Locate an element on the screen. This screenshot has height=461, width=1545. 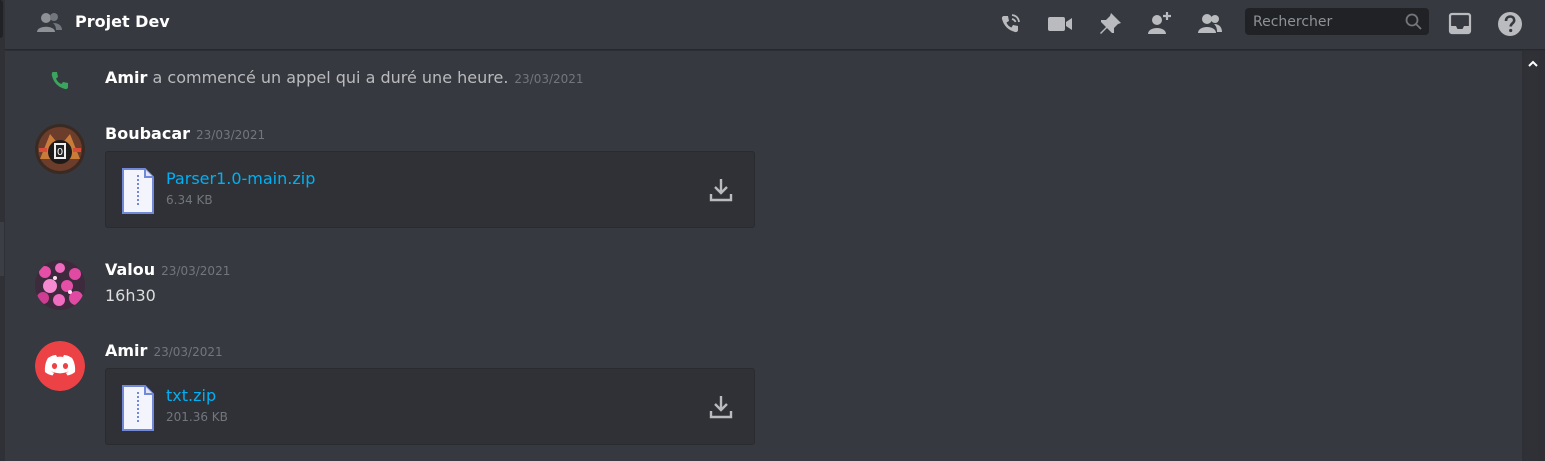
avatar: 0 is located at coordinates (60, 149).